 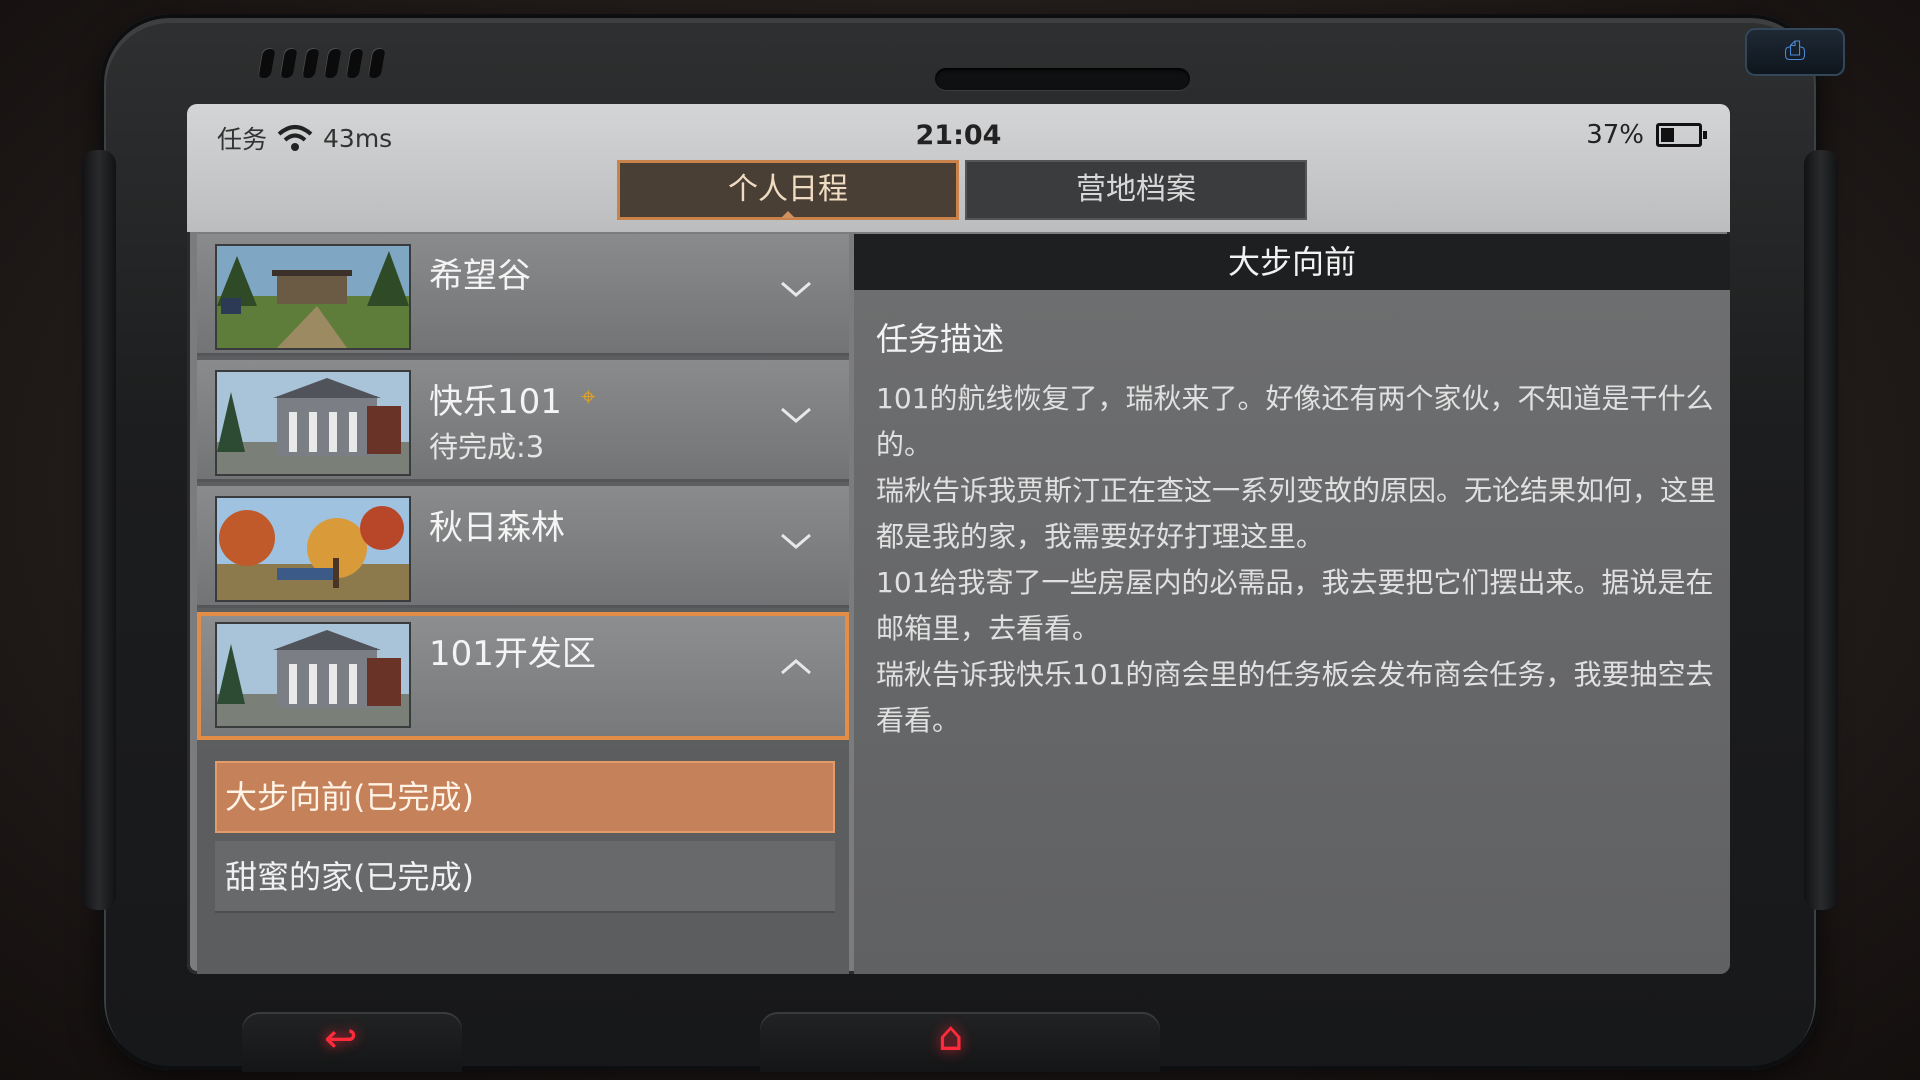 What do you see at coordinates (940, 339) in the screenshot?
I see `description-heading: 任务描述` at bounding box center [940, 339].